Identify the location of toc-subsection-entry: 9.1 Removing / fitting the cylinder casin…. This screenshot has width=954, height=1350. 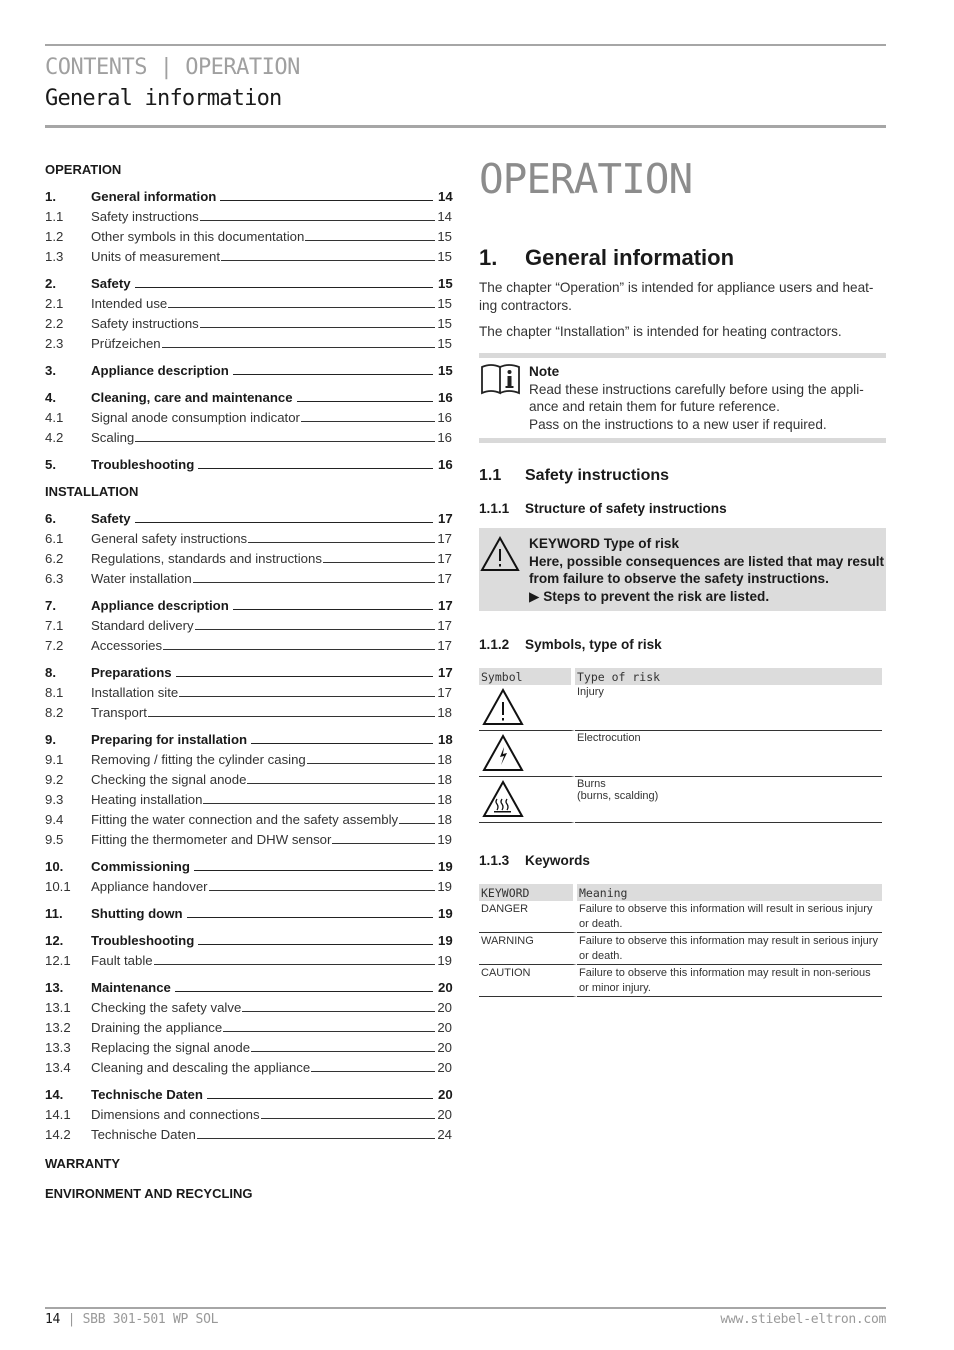
(248, 759).